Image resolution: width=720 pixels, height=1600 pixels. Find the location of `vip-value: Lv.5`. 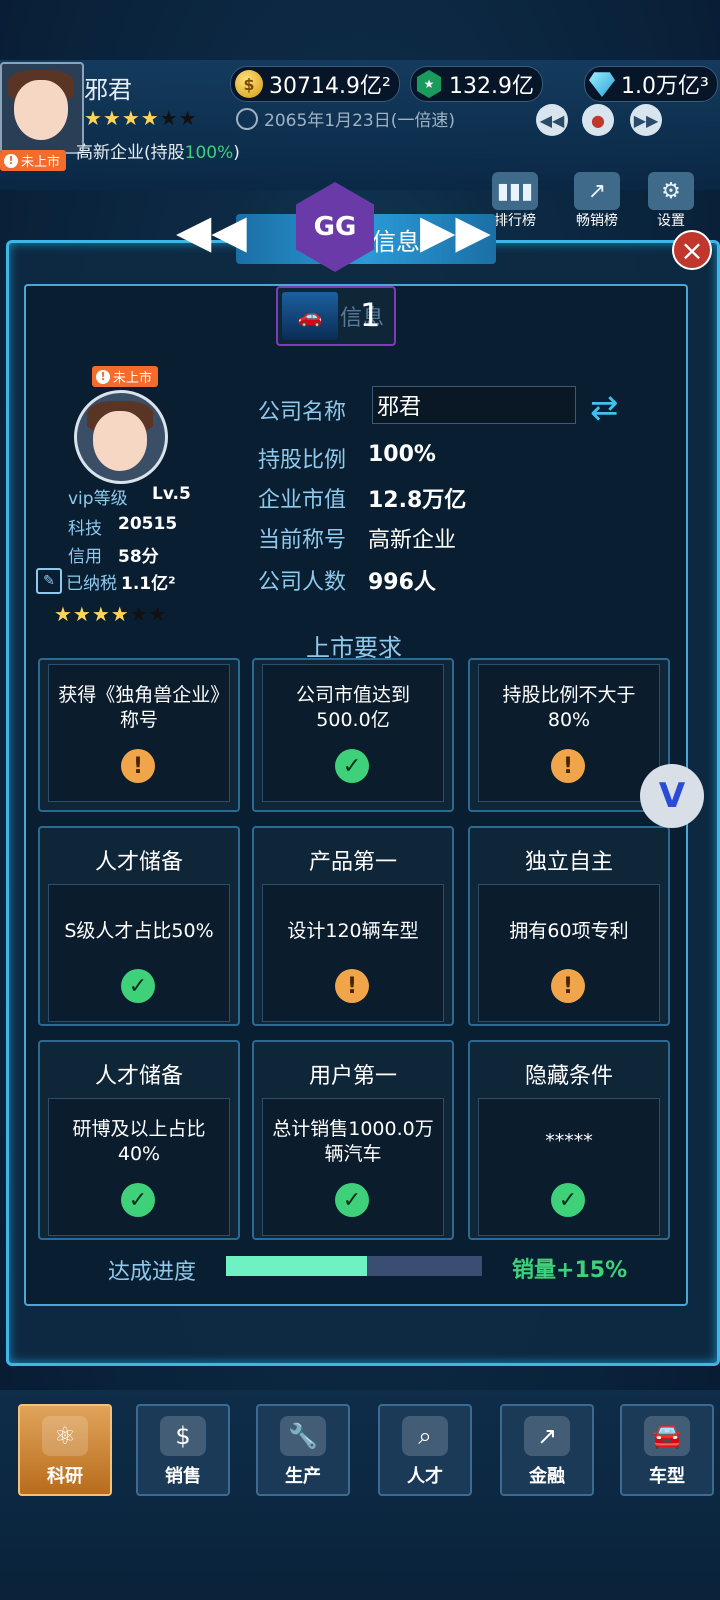

vip-value: Lv.5 is located at coordinates (171, 494).